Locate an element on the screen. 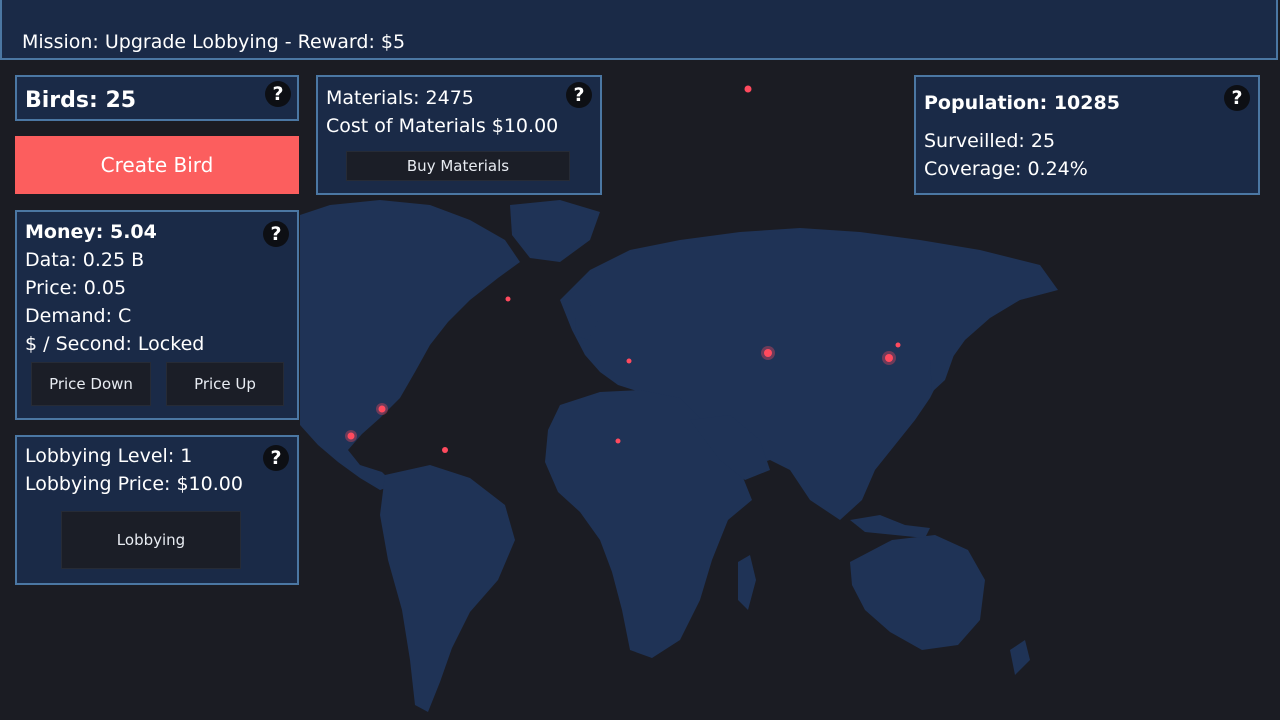 This screenshot has width=1280, height=720. per-second-value: $ / Second: Locked is located at coordinates (115, 344).